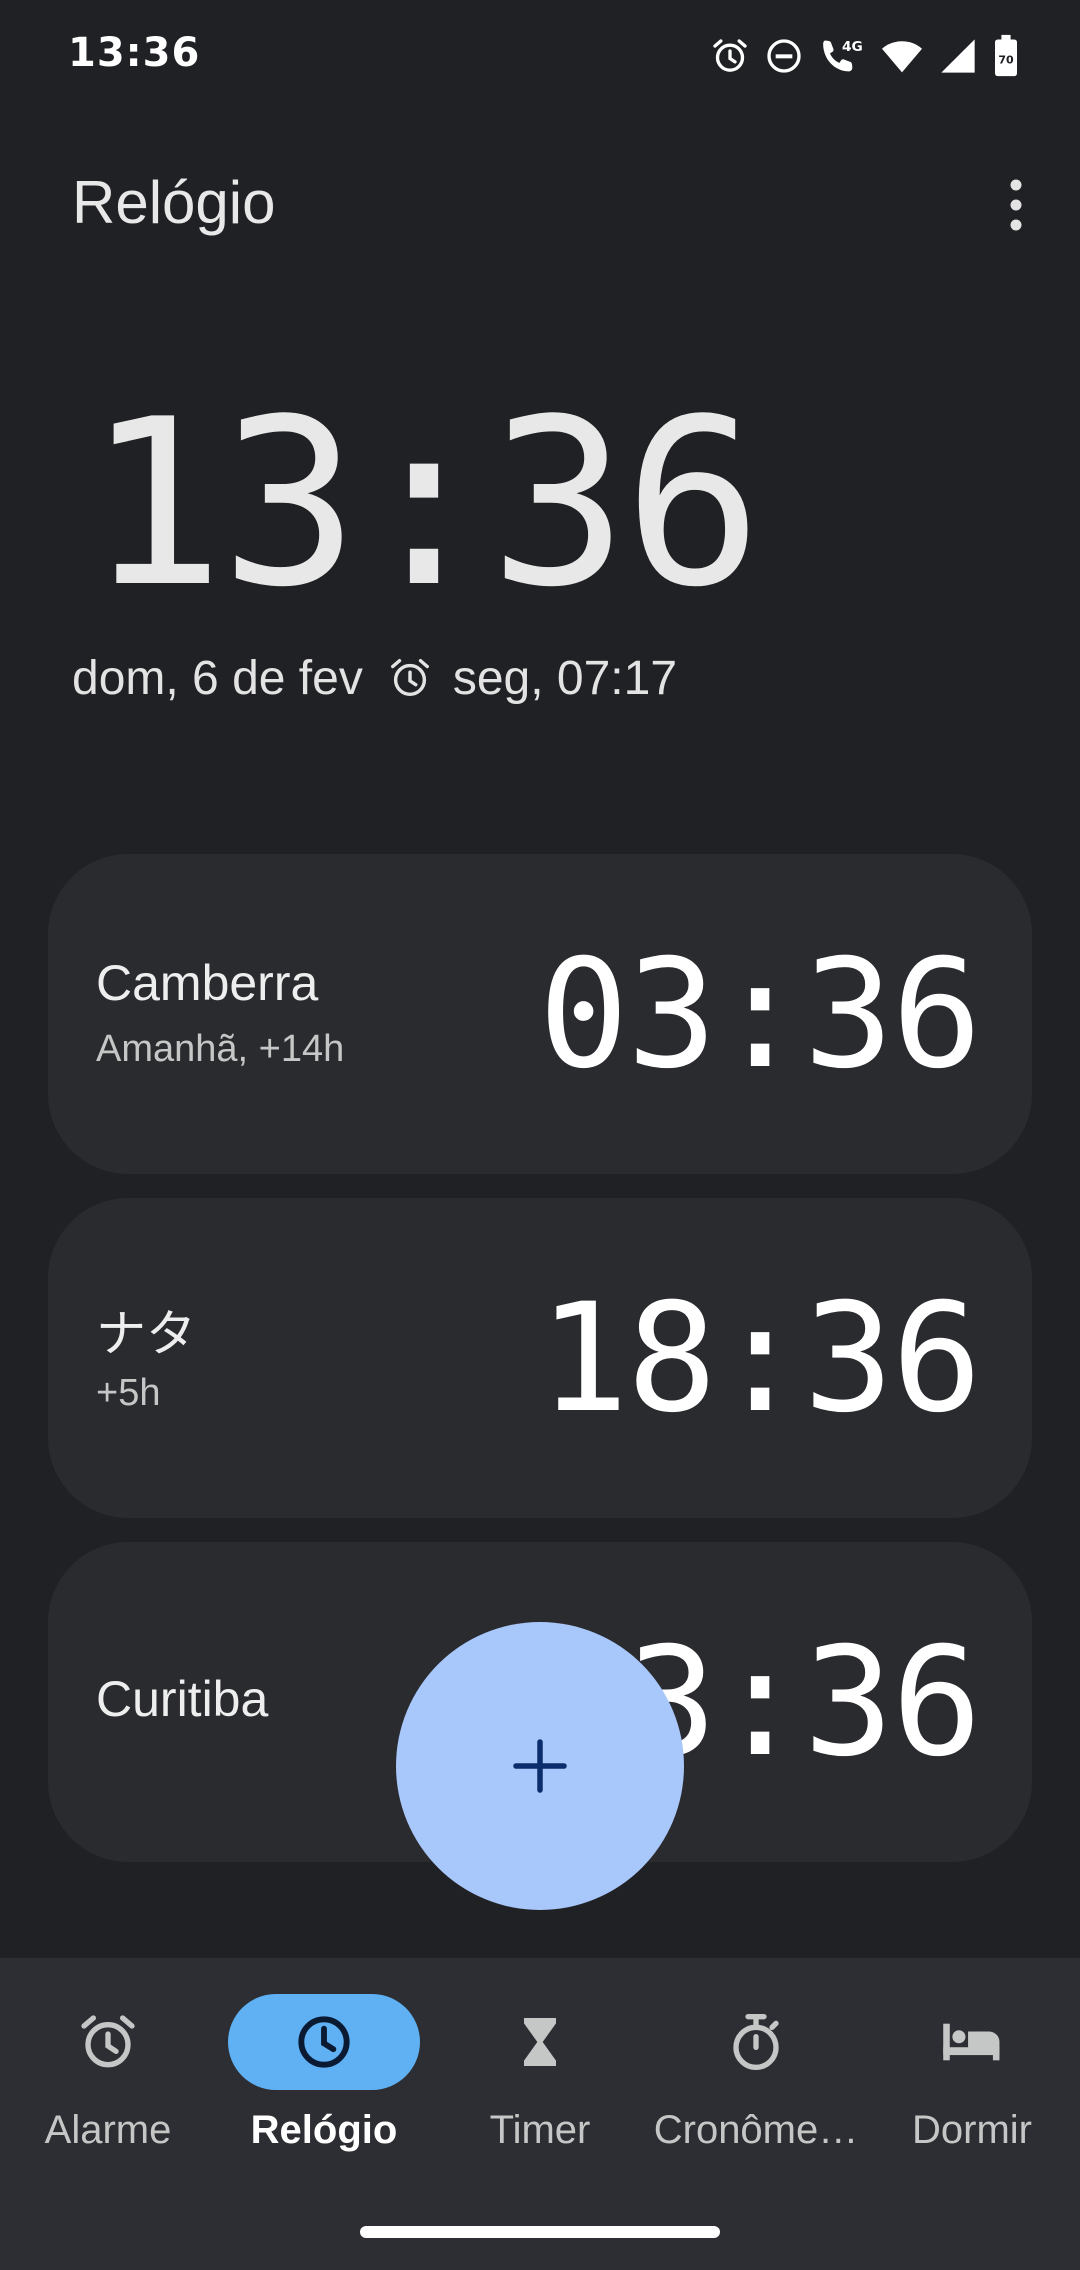 Image resolution: width=1080 pixels, height=2270 pixels. I want to click on page-title: Relógio, so click(174, 202).